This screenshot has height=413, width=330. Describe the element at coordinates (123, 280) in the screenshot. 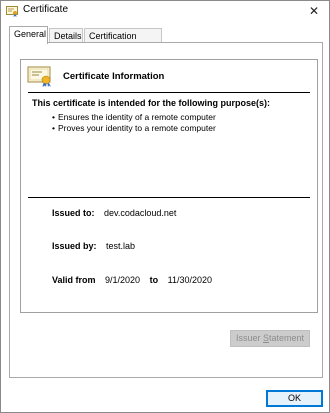

I see `valid-from-value: 9/1/2020` at that location.